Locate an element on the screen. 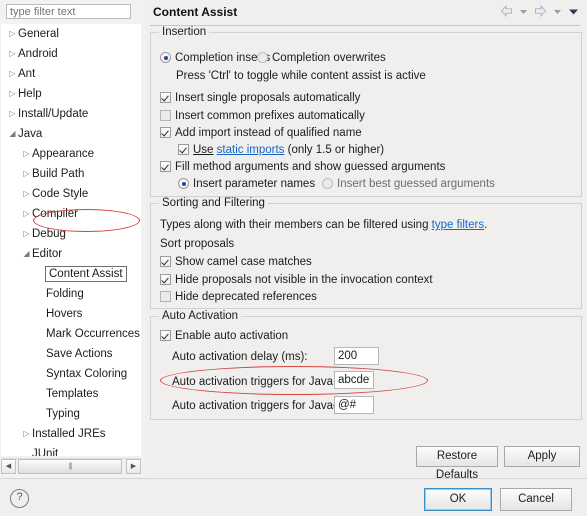 This screenshot has height=523, width=587. tree-item-folding: Folding is located at coordinates (71, 294).